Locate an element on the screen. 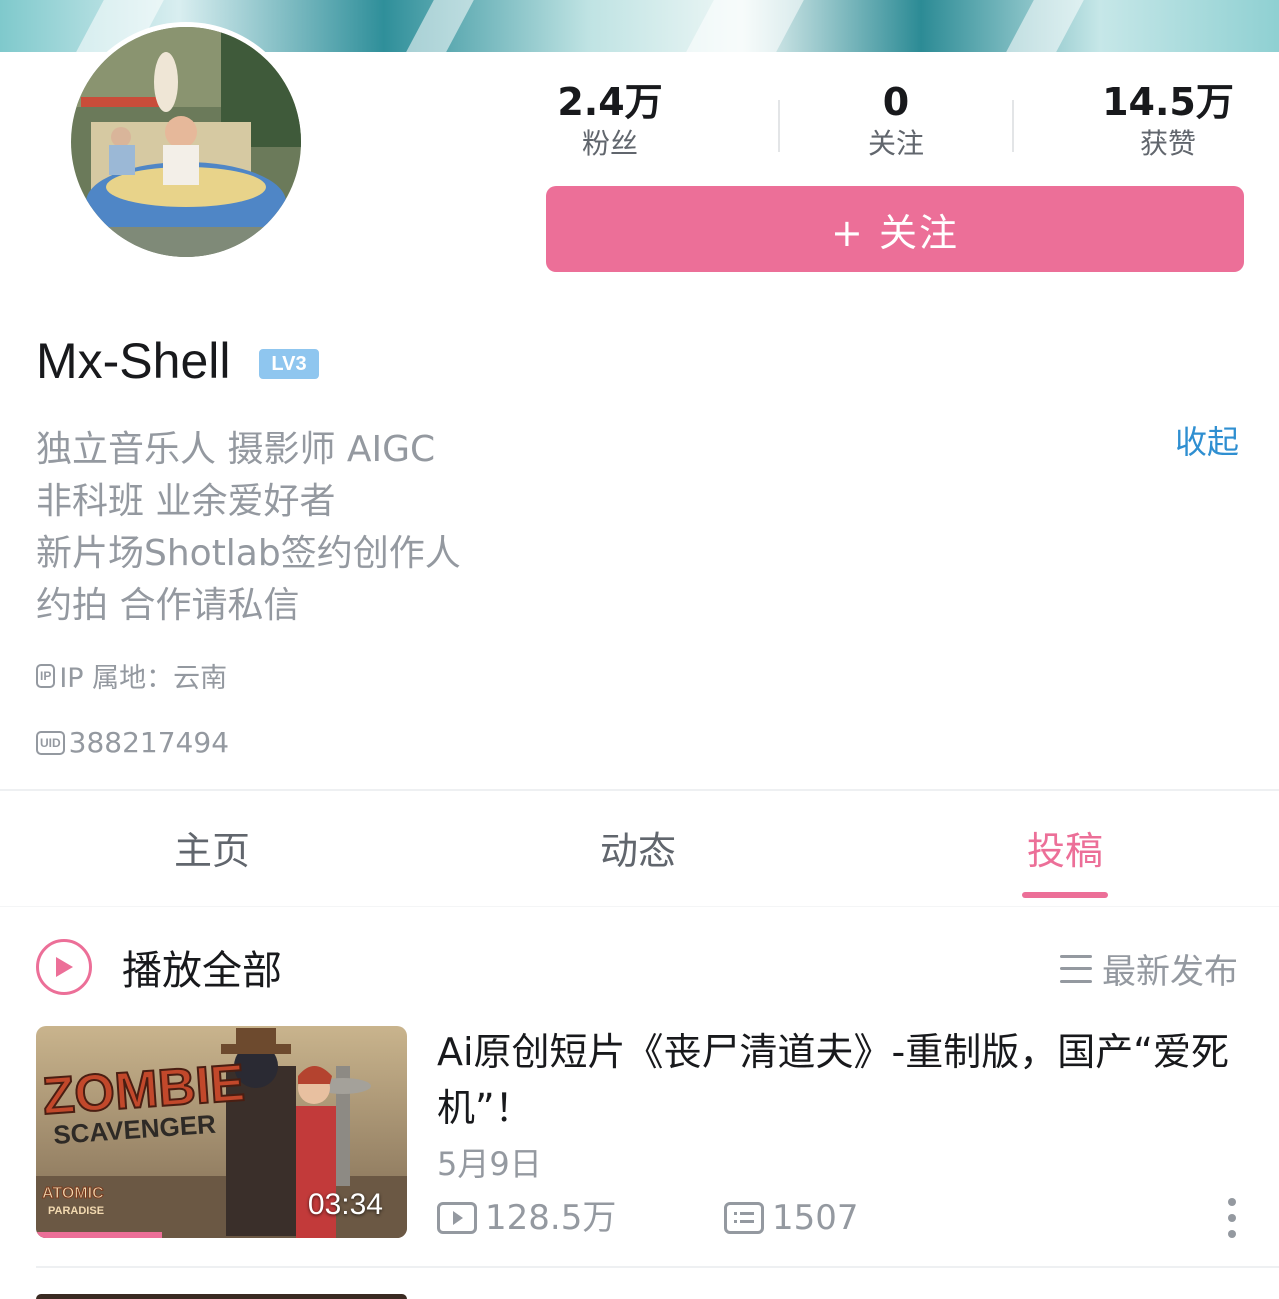 This screenshot has height=1299, width=1279. video-comments: 1507 is located at coordinates (791, 1218).